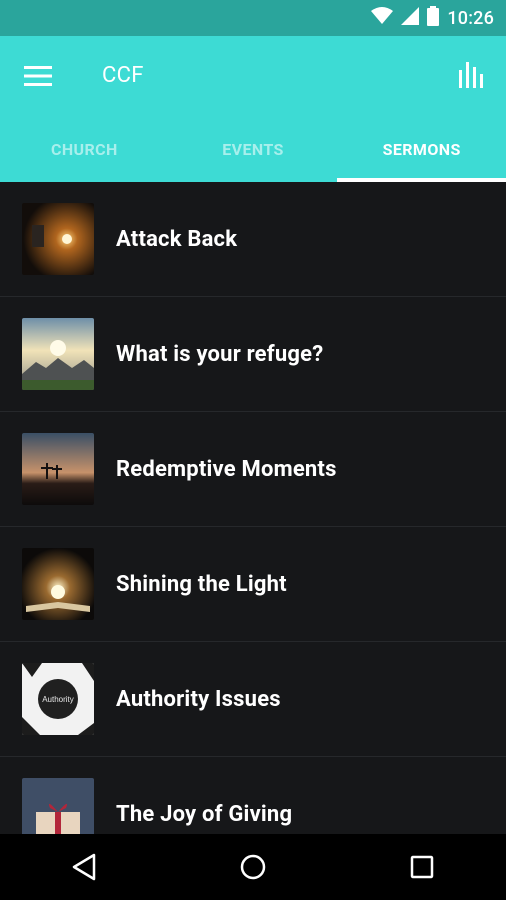 Image resolution: width=506 pixels, height=900 pixels. I want to click on app-title: CCF, so click(123, 75).